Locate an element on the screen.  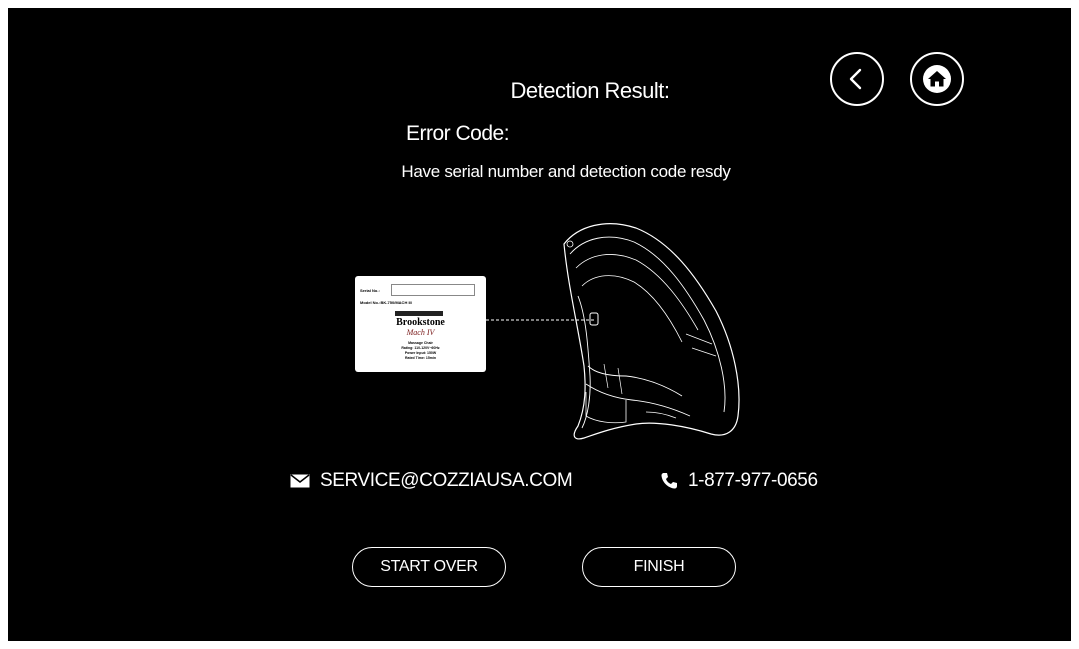
brand-logo: Brookstone is located at coordinates (420, 322).